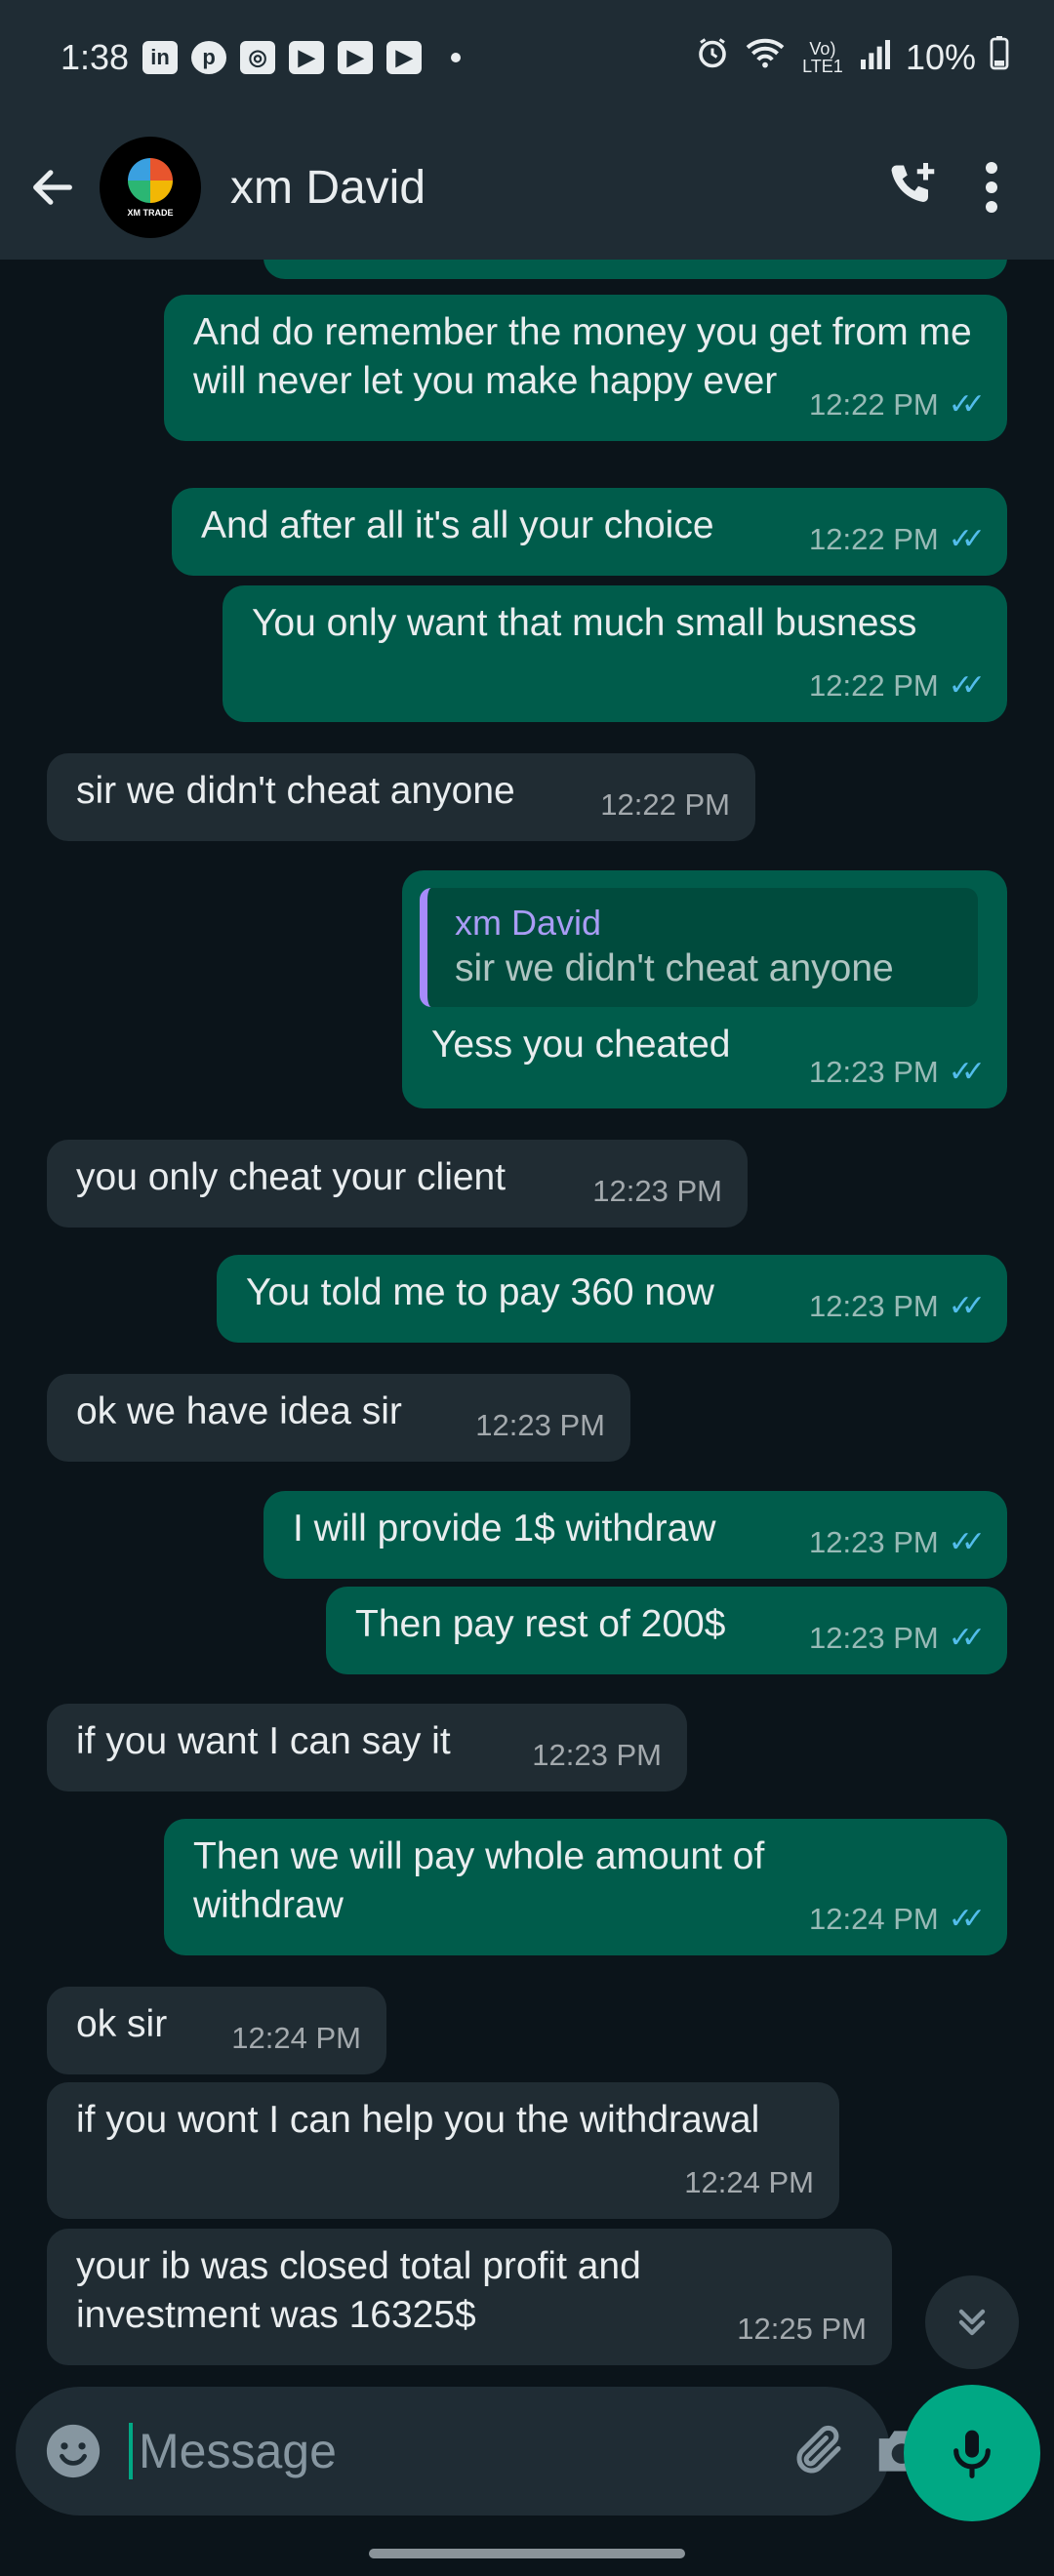 The height and width of the screenshot is (2576, 1054). I want to click on voice-message-button, so click(972, 2453).